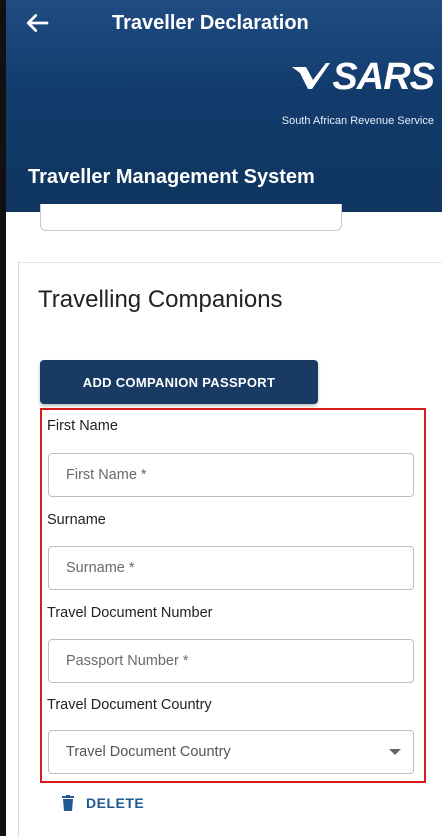 This screenshot has width=442, height=837. What do you see at coordinates (37, 23) in the screenshot?
I see `arrow-left-icon` at bounding box center [37, 23].